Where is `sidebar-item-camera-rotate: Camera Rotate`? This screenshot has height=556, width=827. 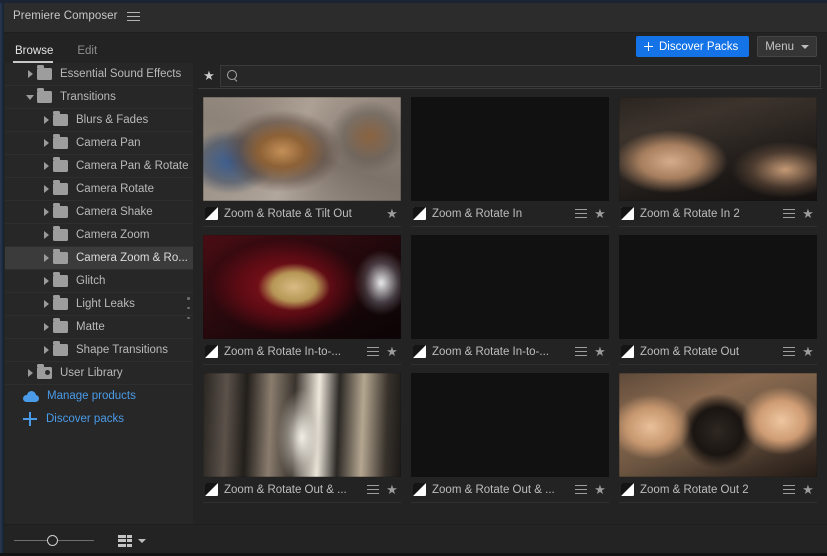 sidebar-item-camera-rotate: Camera Rotate is located at coordinates (99, 189).